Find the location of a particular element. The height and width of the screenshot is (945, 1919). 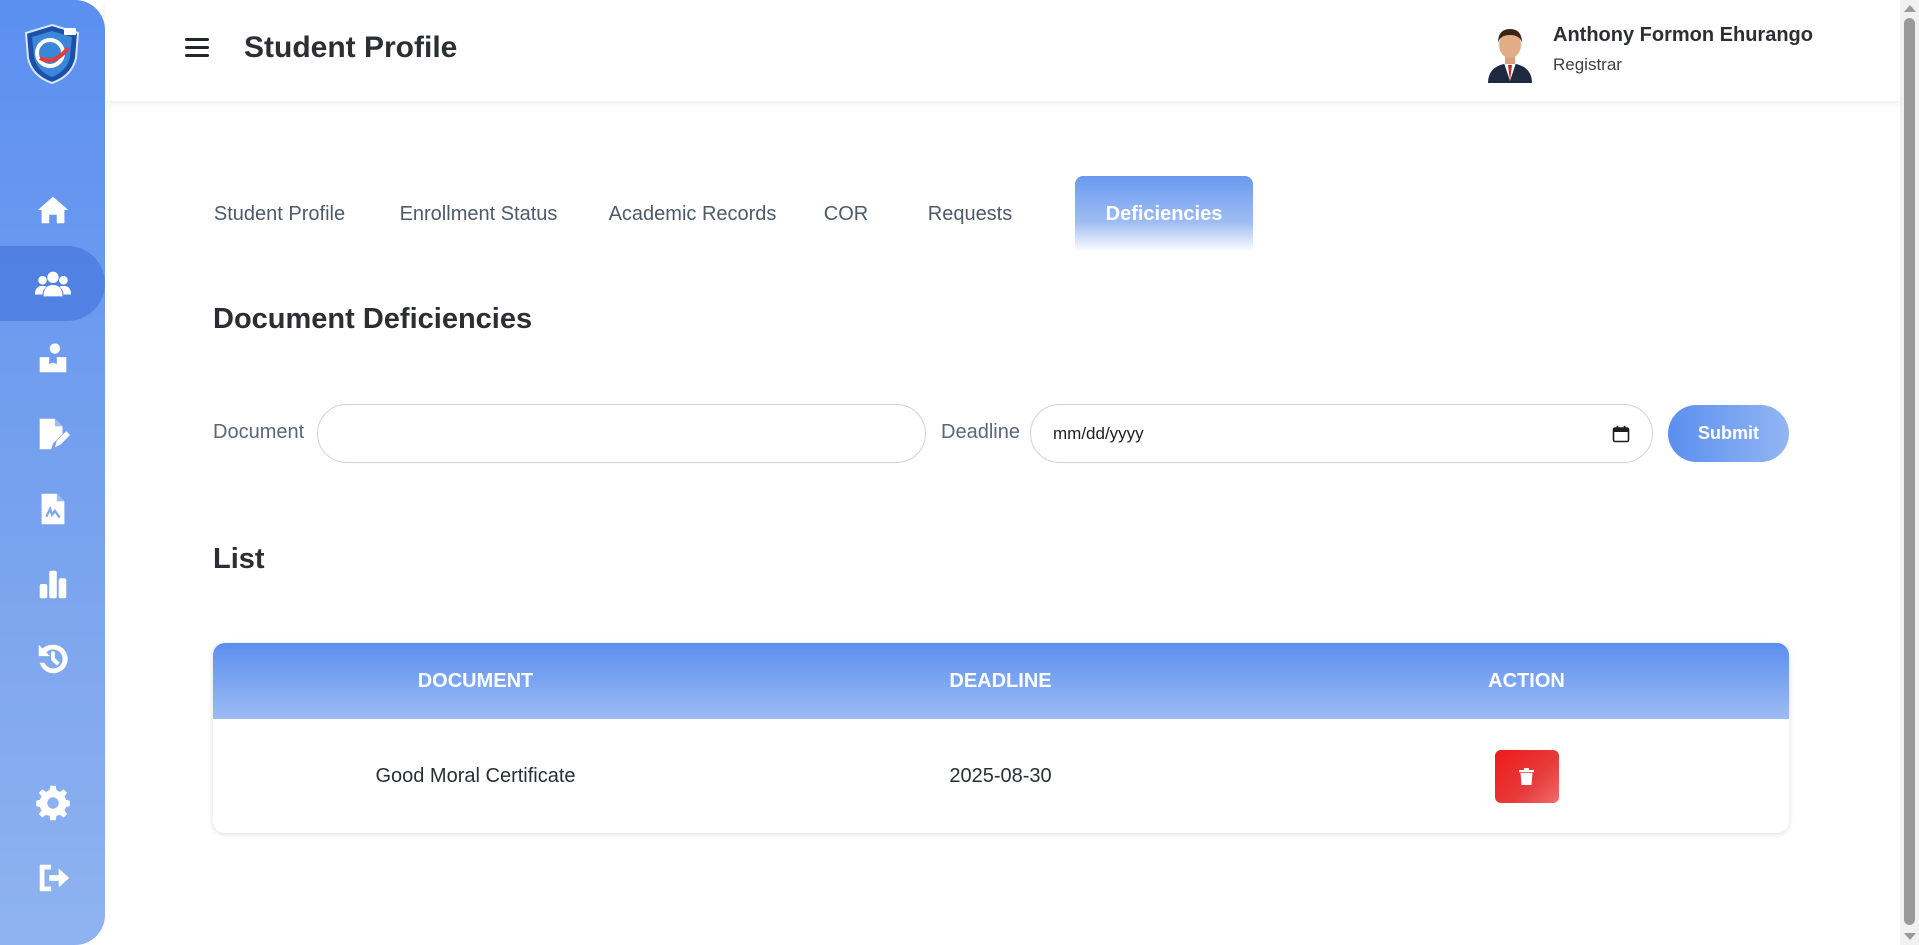

sidebar-item-reports is located at coordinates (52, 583).